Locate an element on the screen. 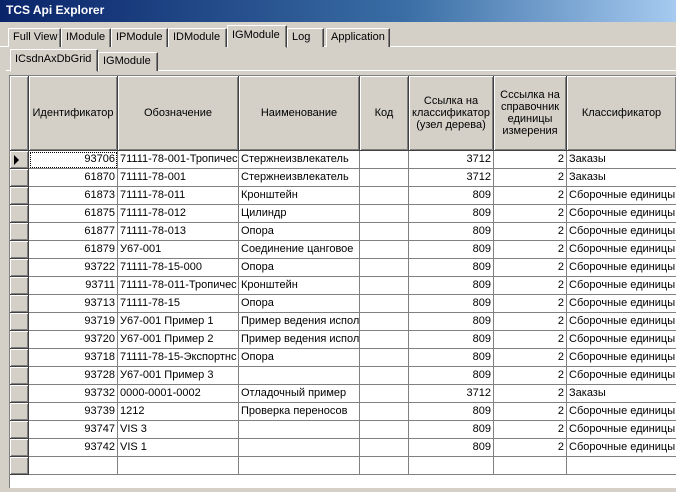 The image size is (676, 492). tab-igmodule-sub: IGModule is located at coordinates (128, 61).